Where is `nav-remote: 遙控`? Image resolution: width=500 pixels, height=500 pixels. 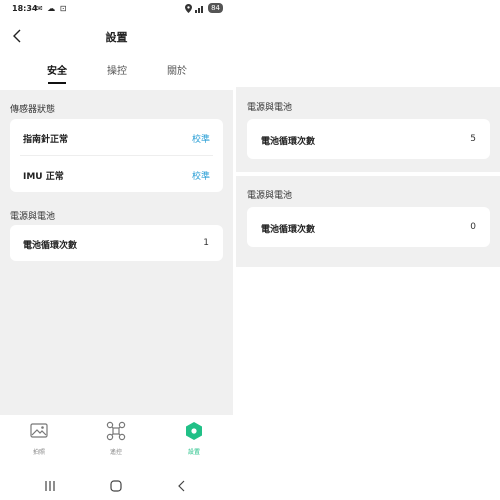 nav-remote: 遙控 is located at coordinates (116, 438).